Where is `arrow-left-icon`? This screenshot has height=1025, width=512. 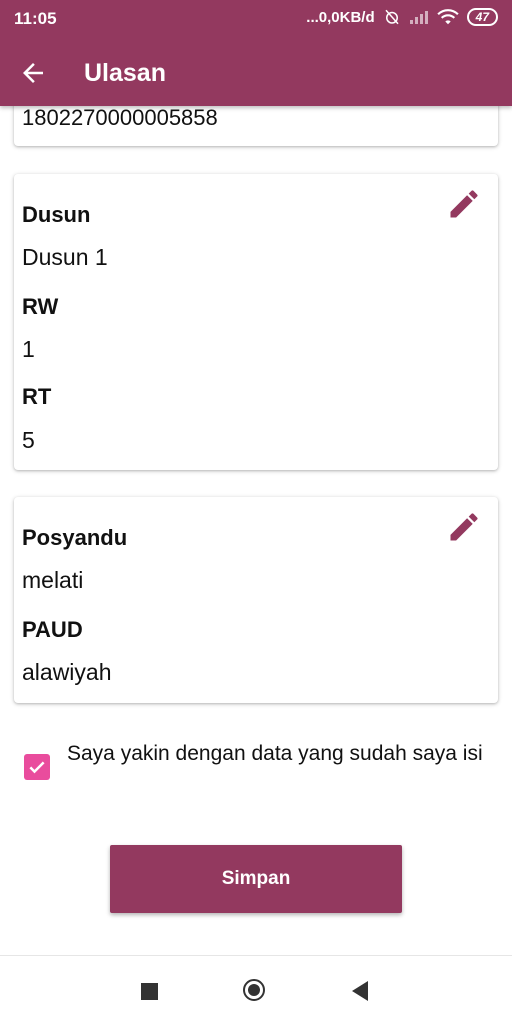
arrow-left-icon is located at coordinates (33, 73).